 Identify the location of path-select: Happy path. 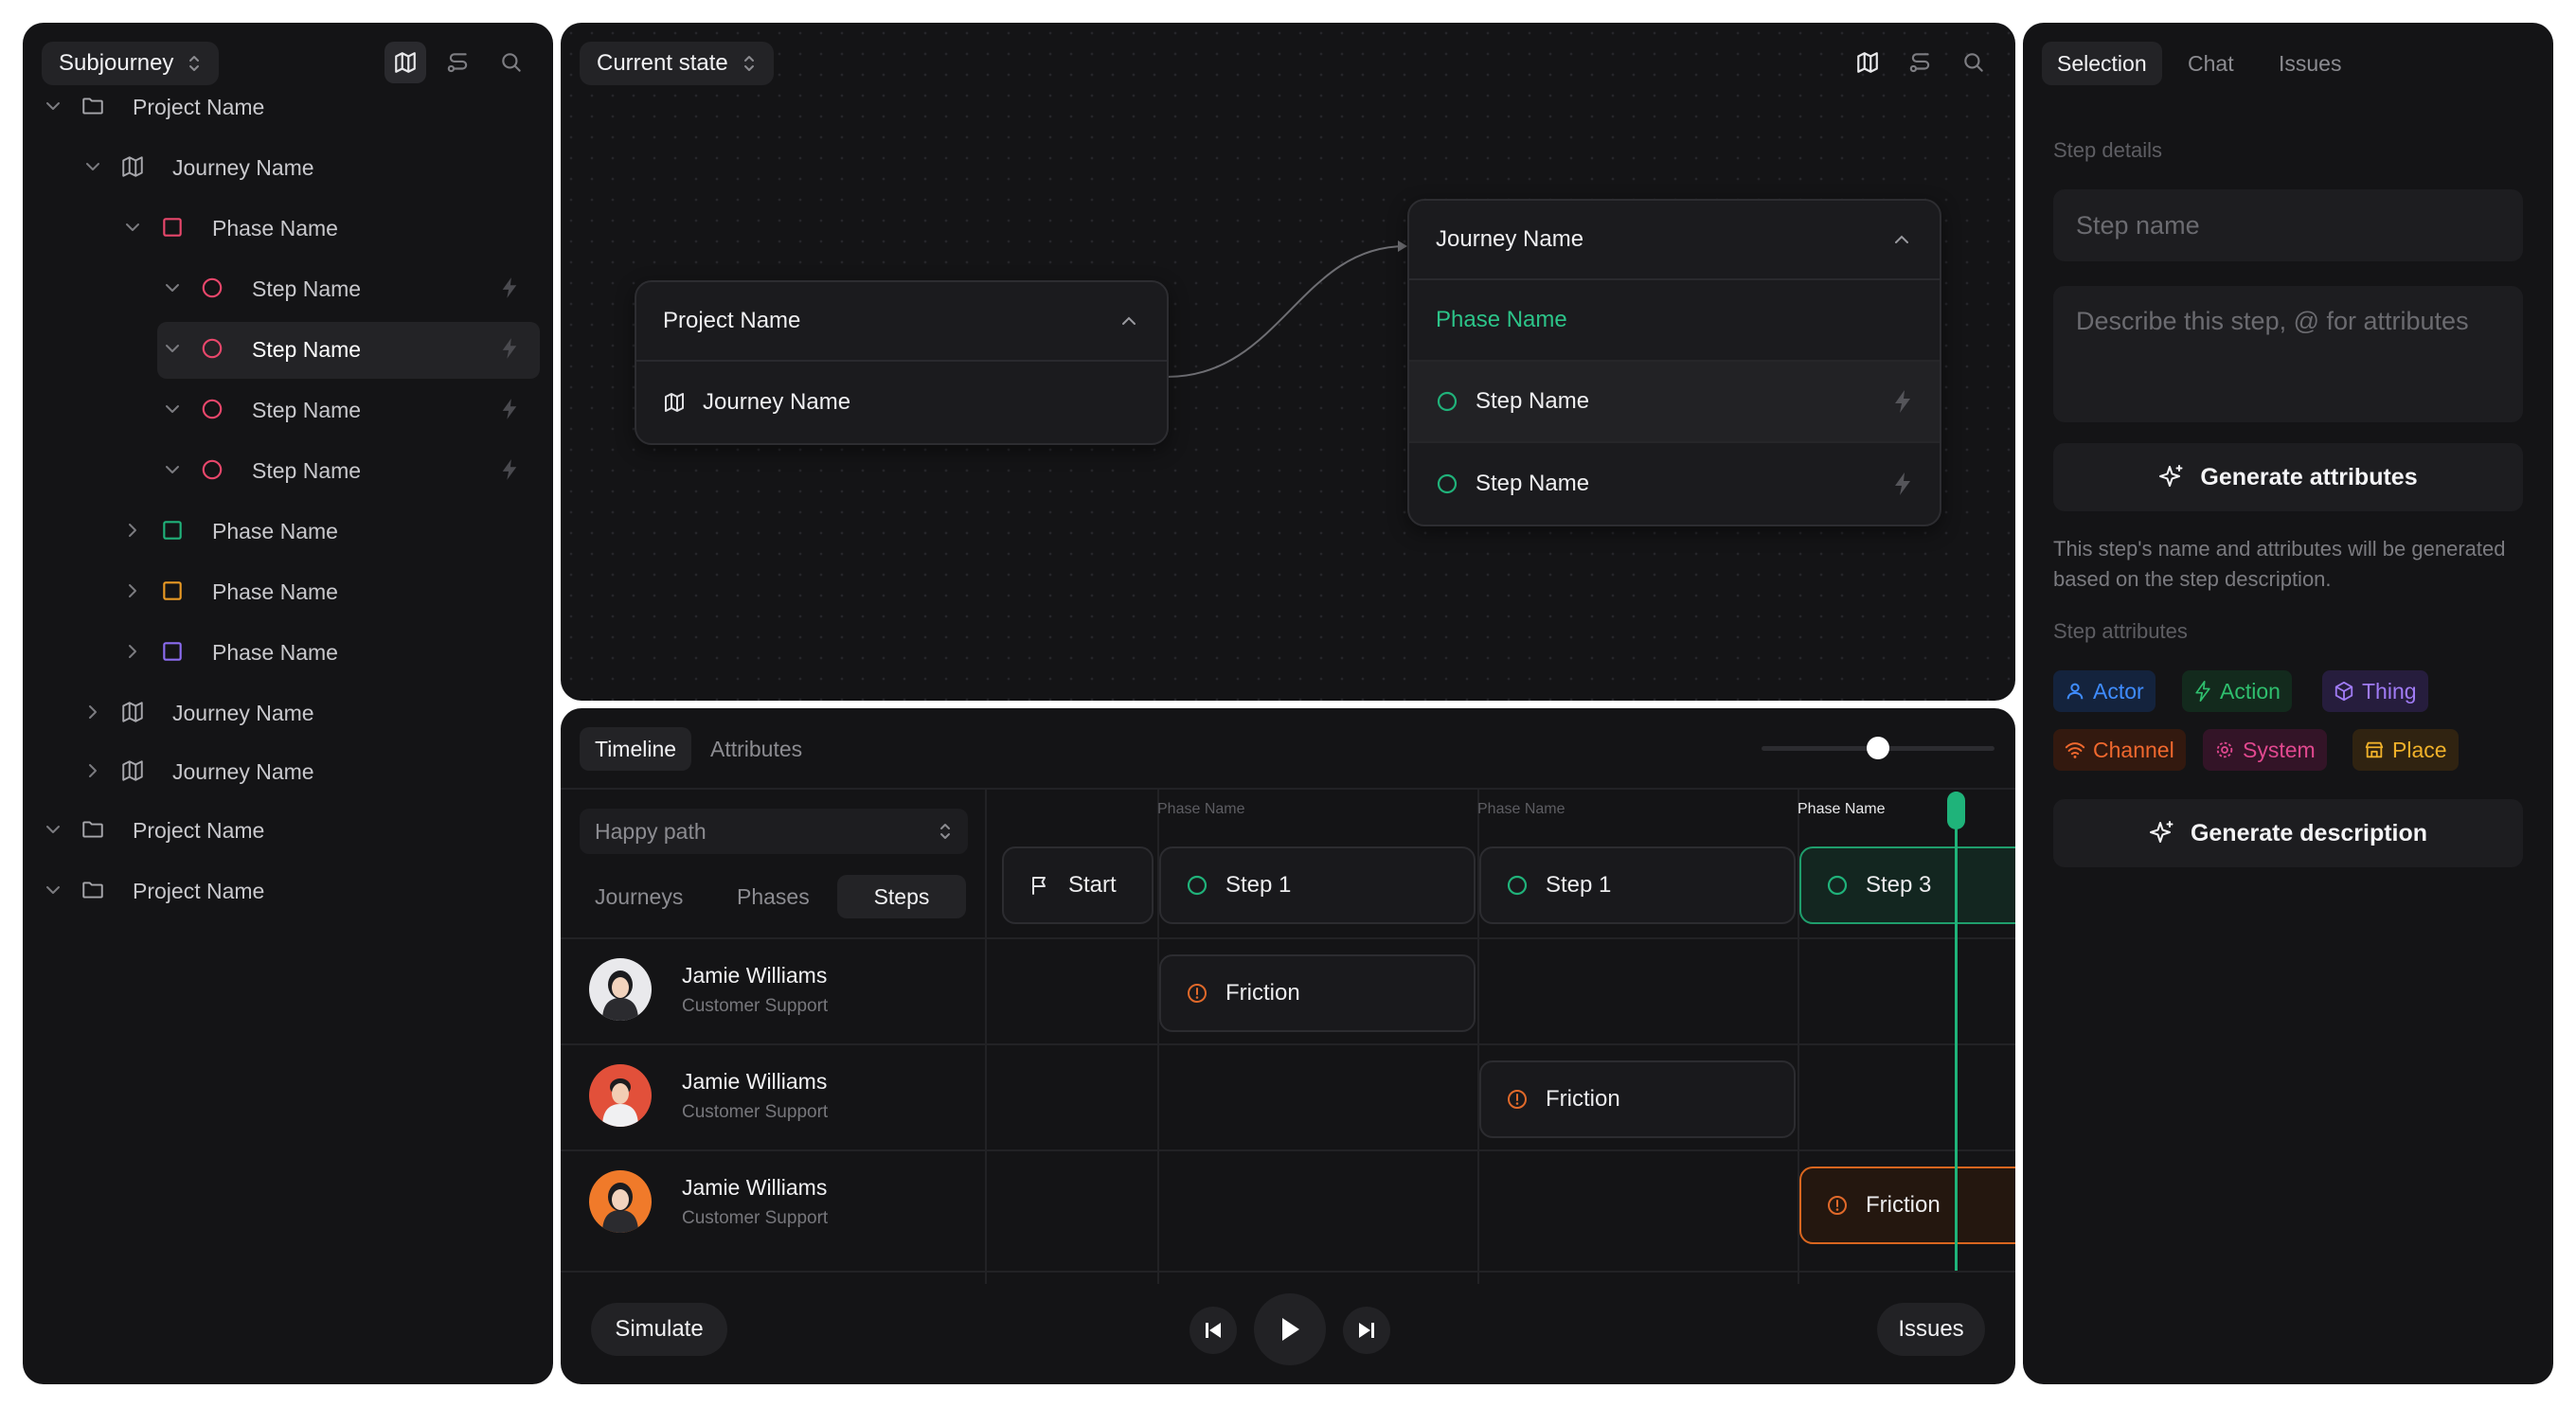
(774, 832).